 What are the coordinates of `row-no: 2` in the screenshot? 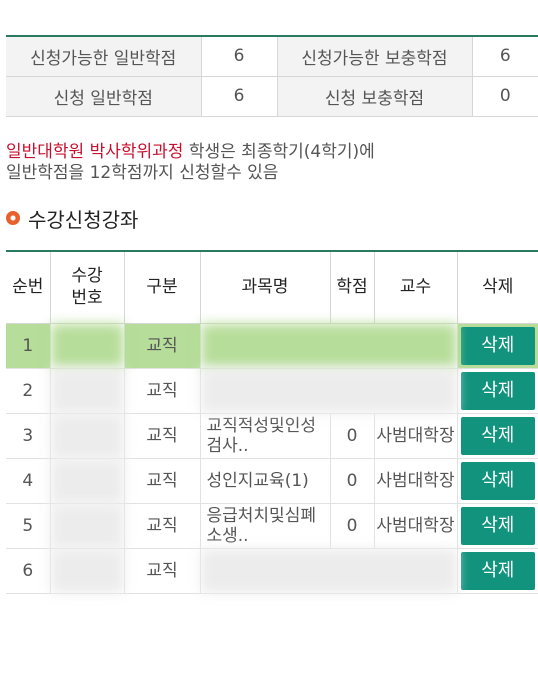 It's located at (28, 391).